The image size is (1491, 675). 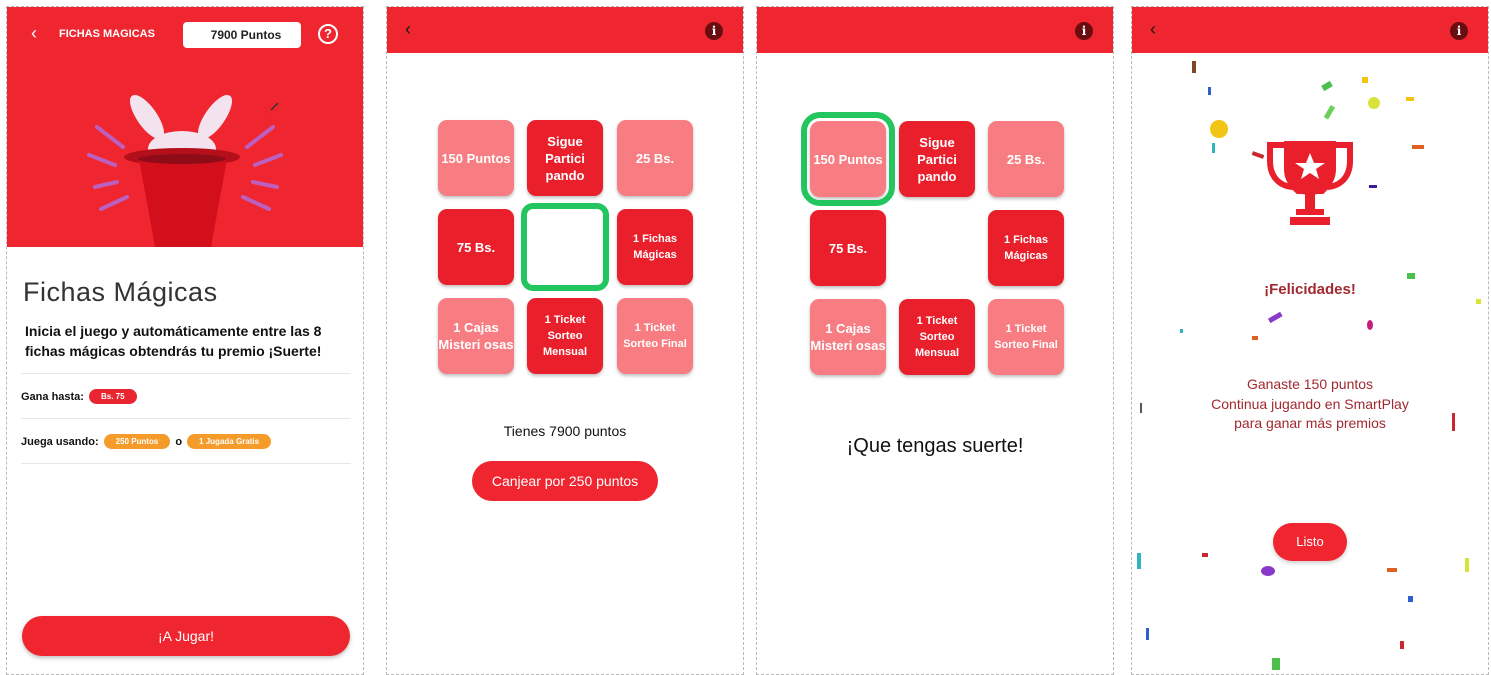 I want to click on top-bar: i, so click(x=935, y=30).